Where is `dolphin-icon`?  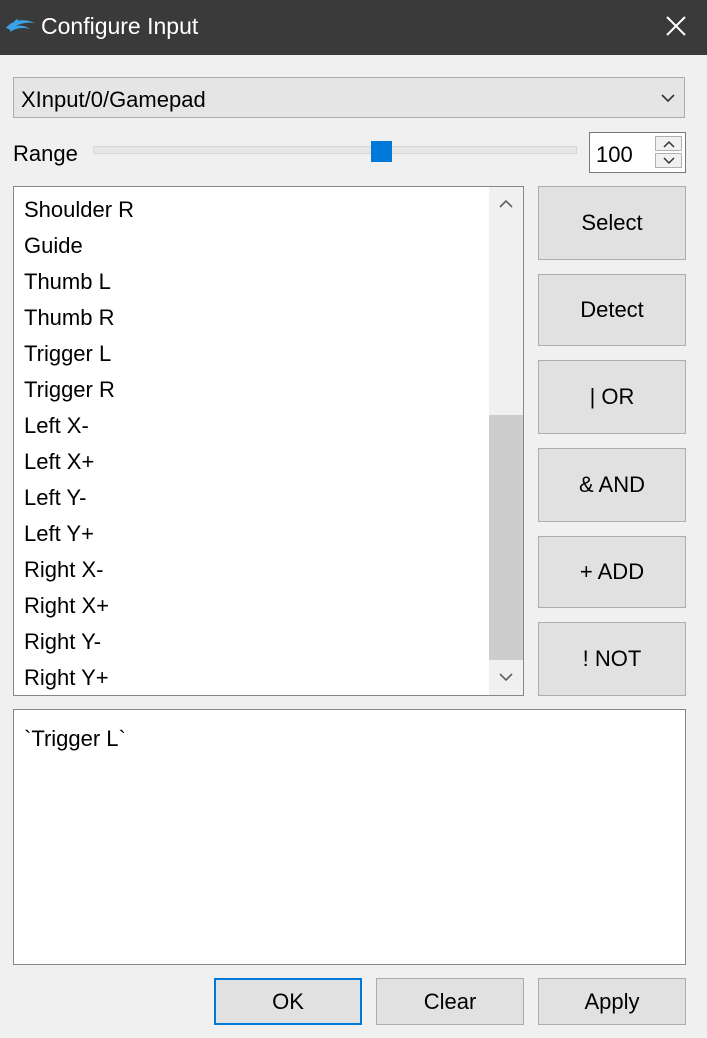 dolphin-icon is located at coordinates (20, 25).